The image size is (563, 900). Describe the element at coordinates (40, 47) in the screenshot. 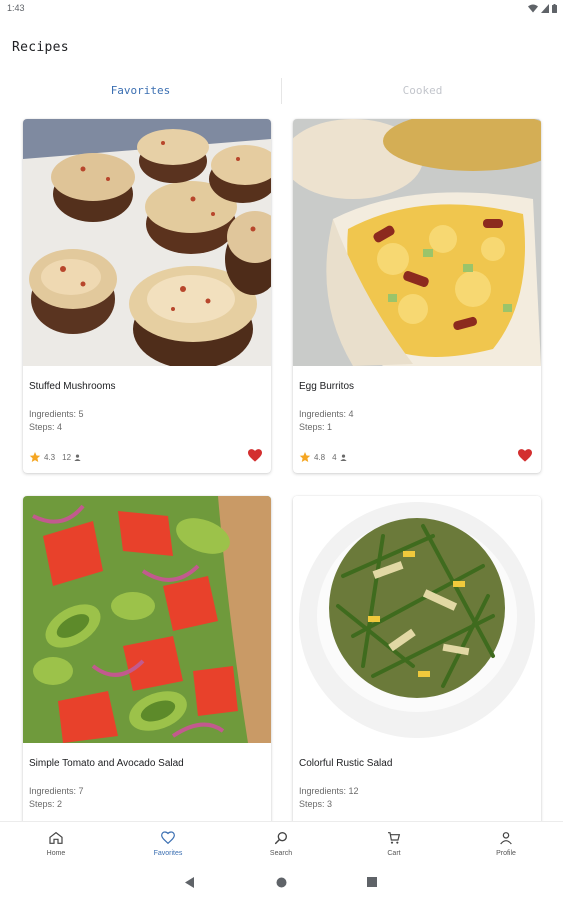

I see `page-title: Recipes` at that location.